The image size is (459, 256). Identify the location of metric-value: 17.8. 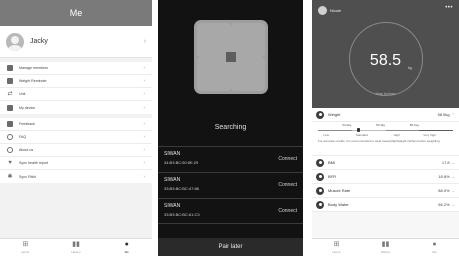
(445, 162).